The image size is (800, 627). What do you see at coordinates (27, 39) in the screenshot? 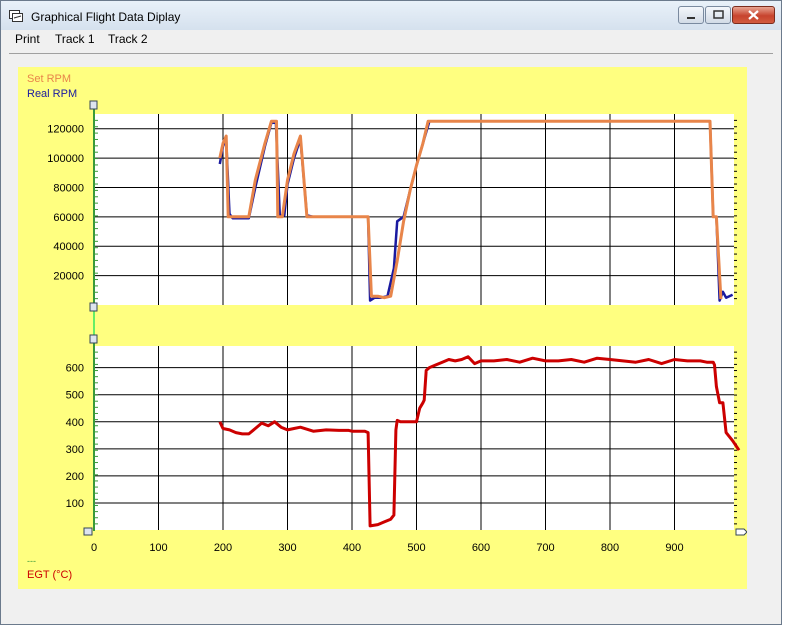
I see `menu-print: Print` at bounding box center [27, 39].